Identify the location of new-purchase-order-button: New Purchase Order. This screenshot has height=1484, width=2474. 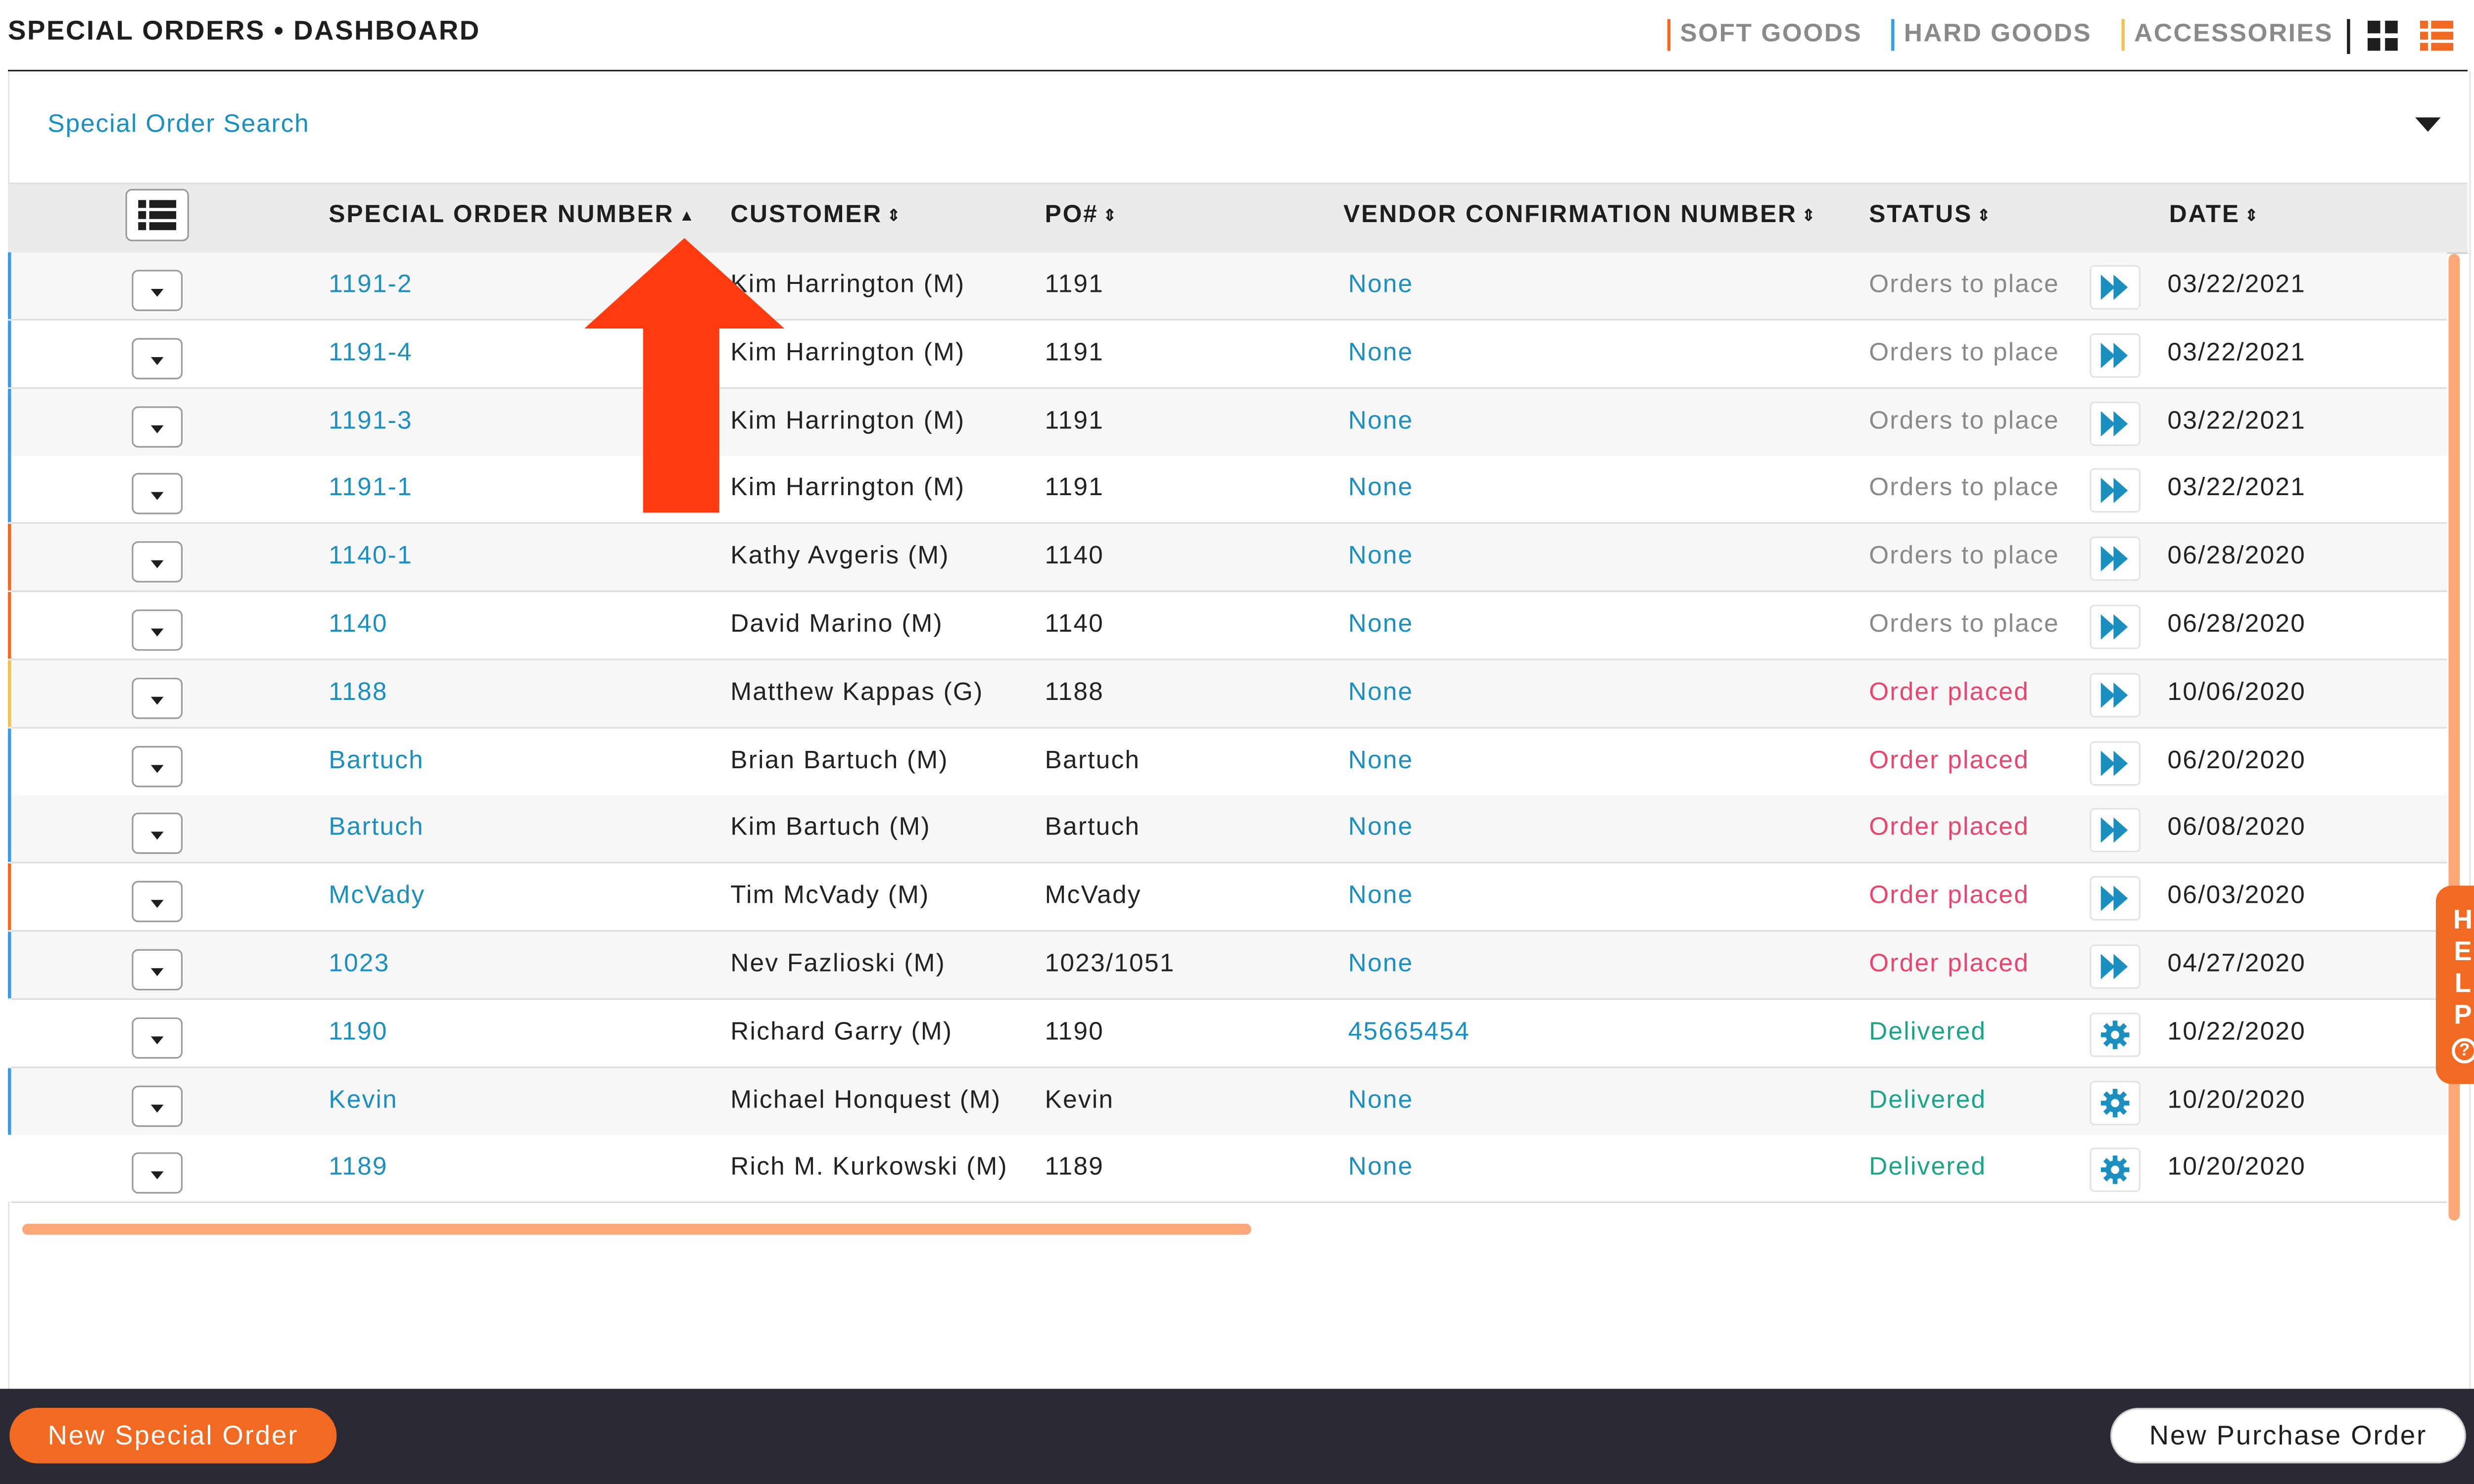
(2288, 1436).